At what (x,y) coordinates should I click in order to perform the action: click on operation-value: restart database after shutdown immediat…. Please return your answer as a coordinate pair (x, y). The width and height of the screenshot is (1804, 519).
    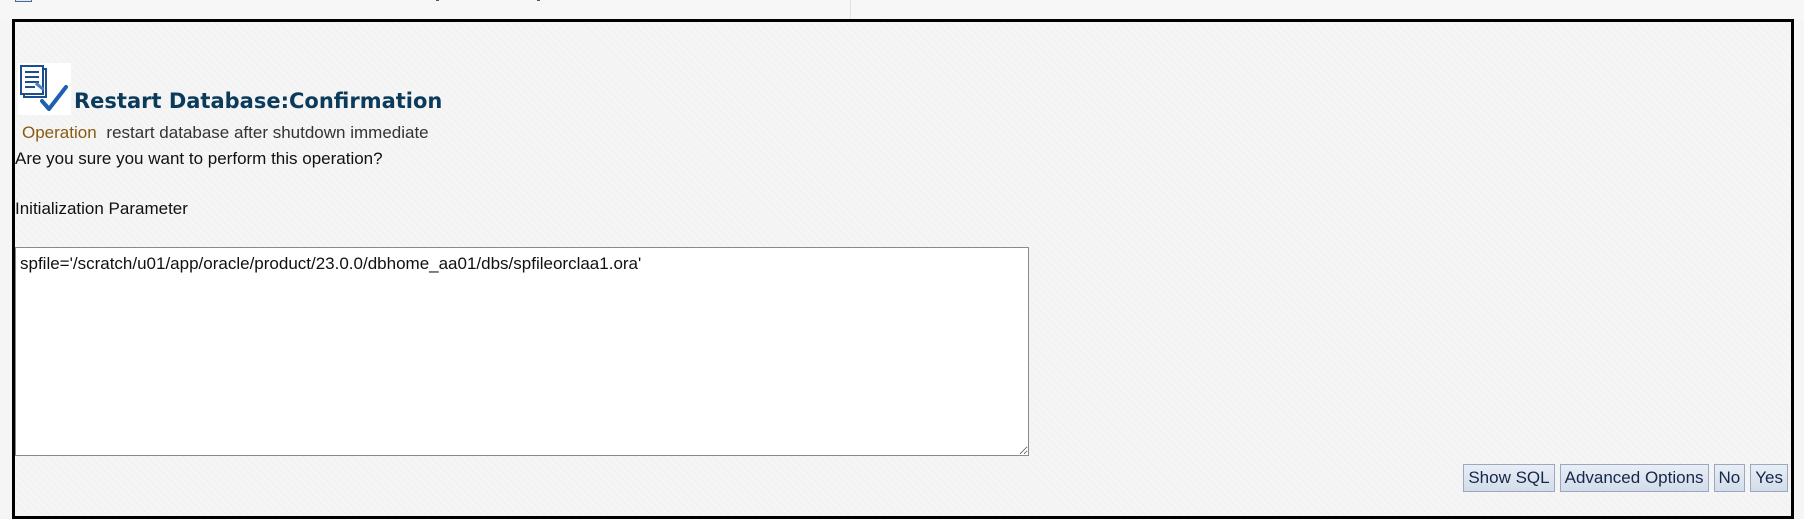
    Looking at the image, I should click on (267, 132).